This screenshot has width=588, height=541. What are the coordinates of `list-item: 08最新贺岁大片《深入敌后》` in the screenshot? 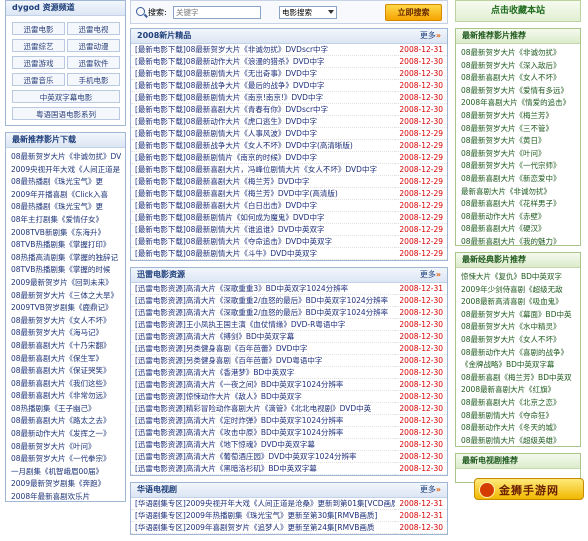 It's located at (518, 66).